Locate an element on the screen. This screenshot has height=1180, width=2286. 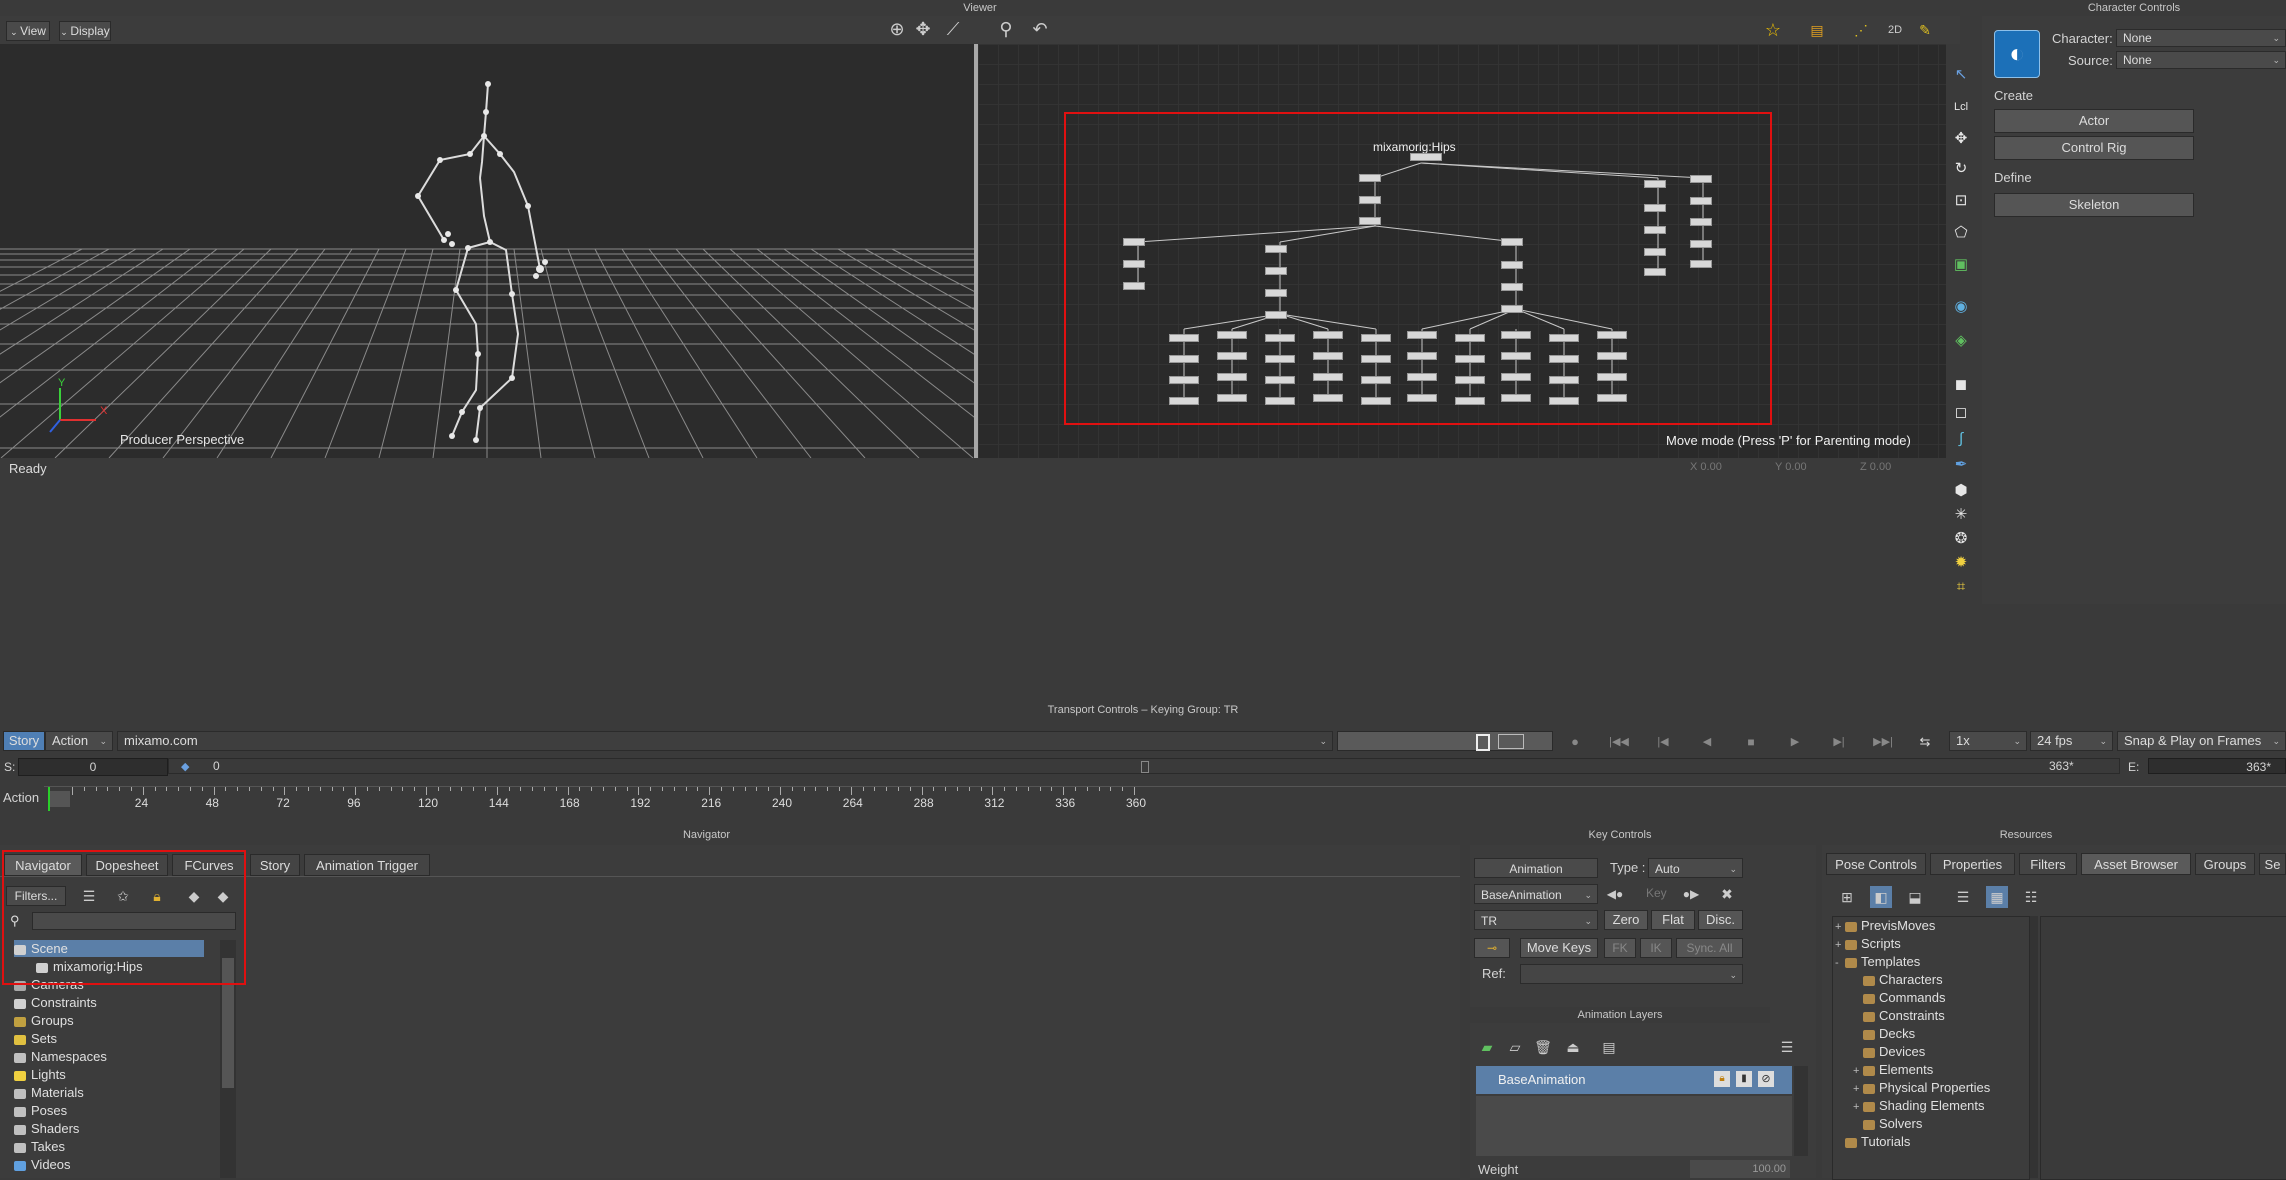
expander-icon: + is located at coordinates (1840, 927).